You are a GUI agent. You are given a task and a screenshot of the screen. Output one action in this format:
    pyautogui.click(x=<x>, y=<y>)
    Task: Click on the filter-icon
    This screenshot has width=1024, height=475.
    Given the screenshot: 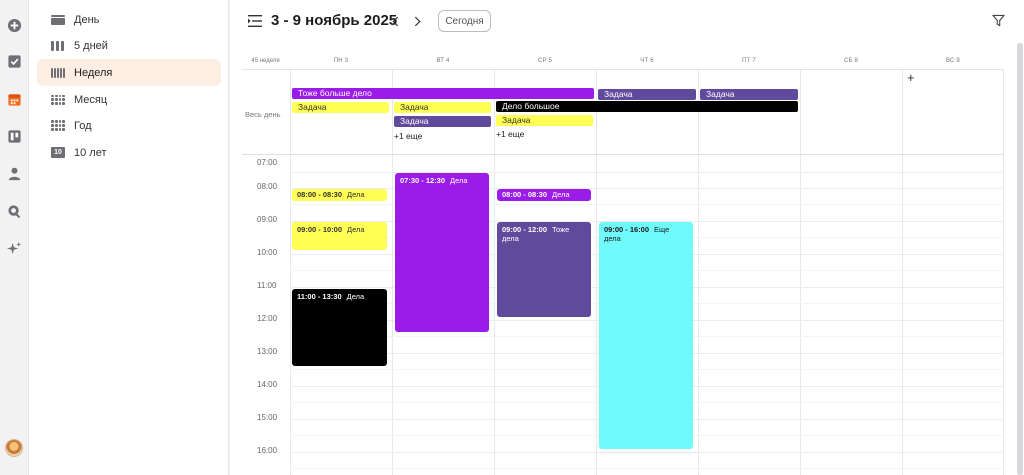 What is the action you would take?
    pyautogui.click(x=999, y=21)
    